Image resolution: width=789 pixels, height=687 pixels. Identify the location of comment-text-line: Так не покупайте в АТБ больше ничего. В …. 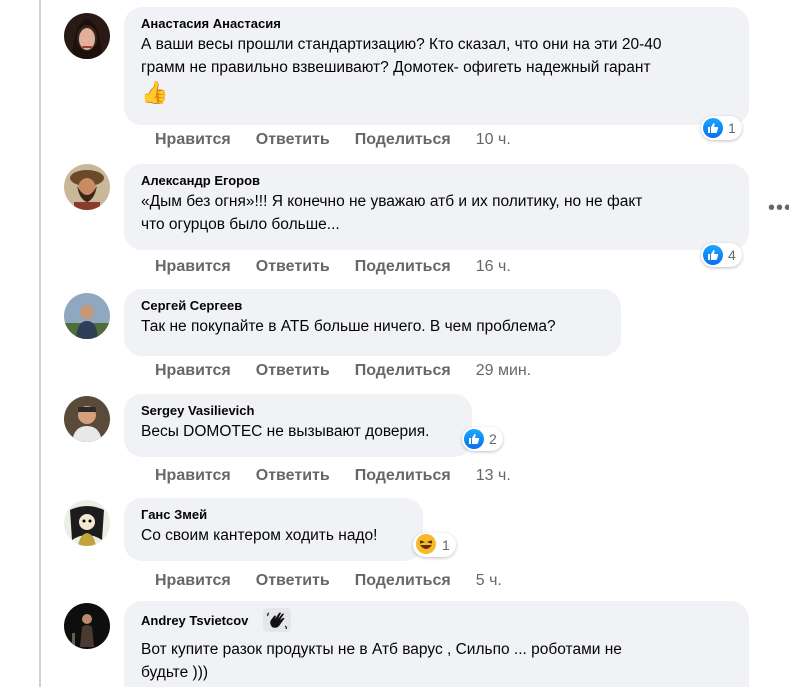
(348, 326).